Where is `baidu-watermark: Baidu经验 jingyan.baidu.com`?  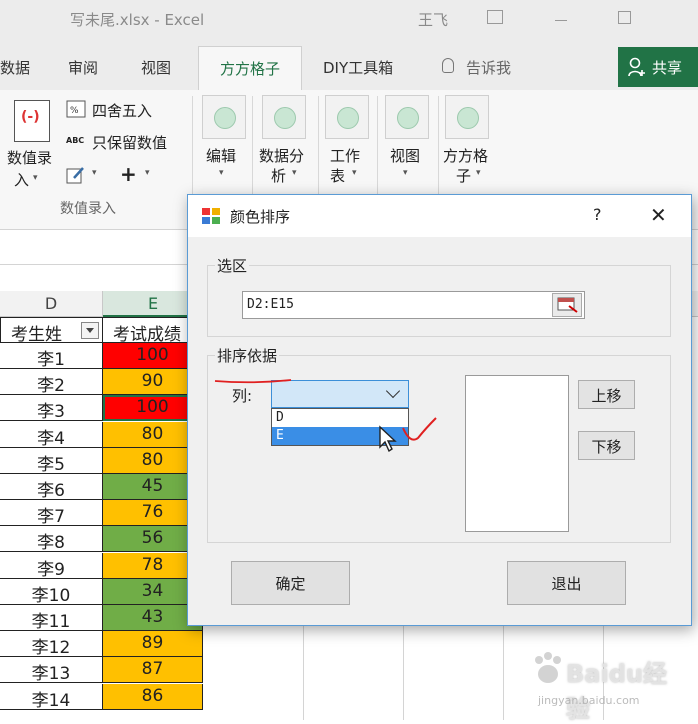 baidu-watermark: Baidu经验 jingyan.baidu.com is located at coordinates (610, 686).